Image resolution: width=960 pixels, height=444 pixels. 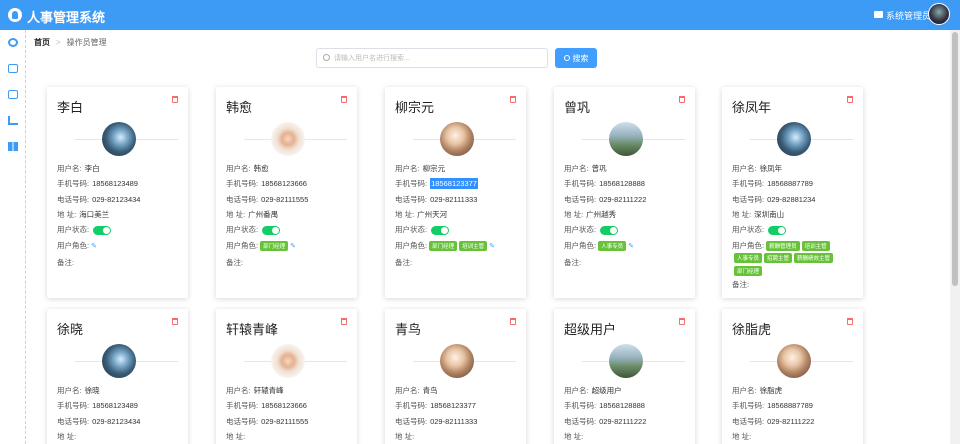 What do you see at coordinates (284, 184) in the screenshot?
I see `field-phone-value: 18568123666` at bounding box center [284, 184].